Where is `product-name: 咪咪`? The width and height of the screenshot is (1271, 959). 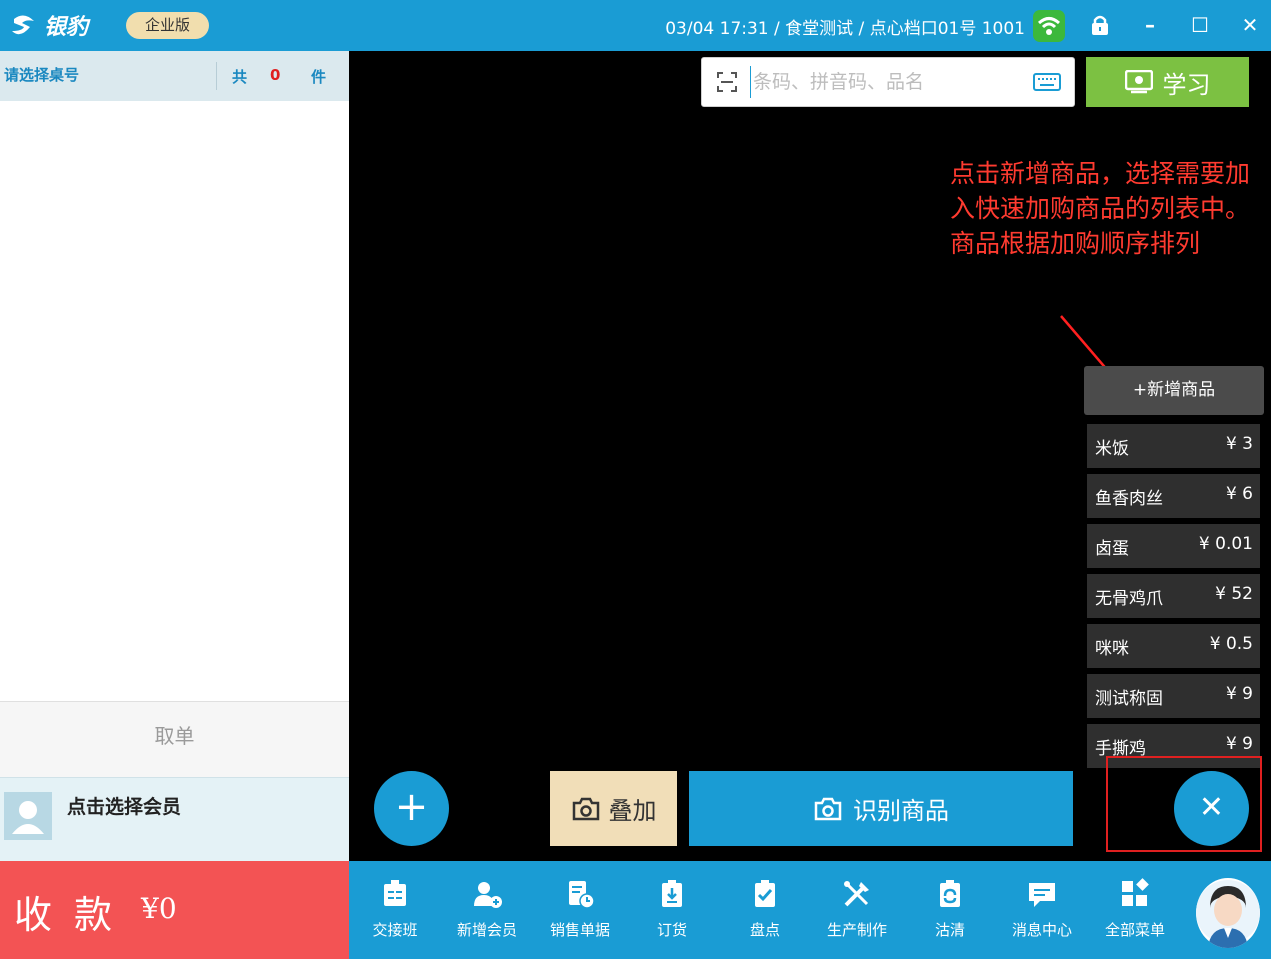
product-name: 咪咪 is located at coordinates (1112, 649).